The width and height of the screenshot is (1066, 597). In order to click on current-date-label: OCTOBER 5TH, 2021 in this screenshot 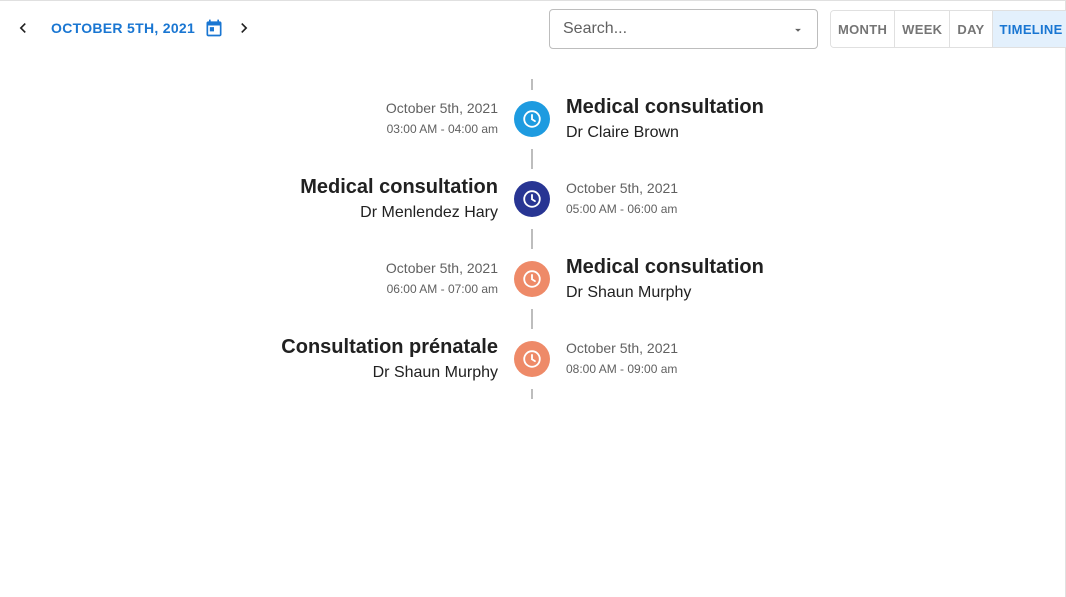, I will do `click(123, 28)`.